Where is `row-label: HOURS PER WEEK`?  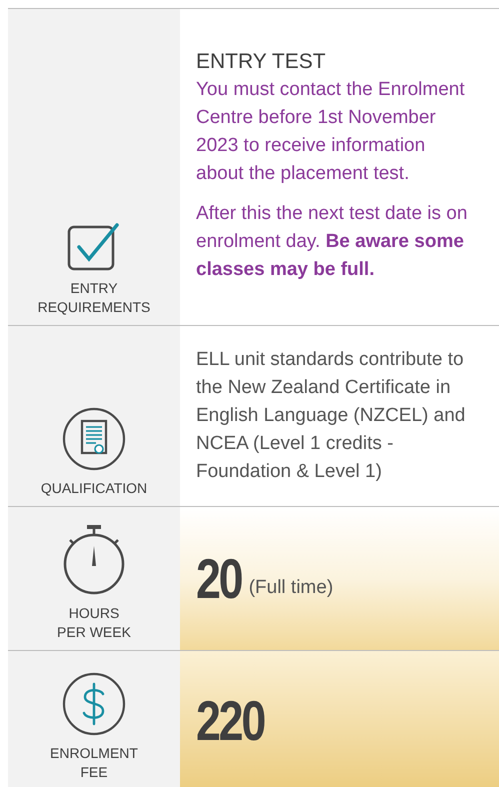
row-label: HOURS PER WEEK is located at coordinates (94, 623).